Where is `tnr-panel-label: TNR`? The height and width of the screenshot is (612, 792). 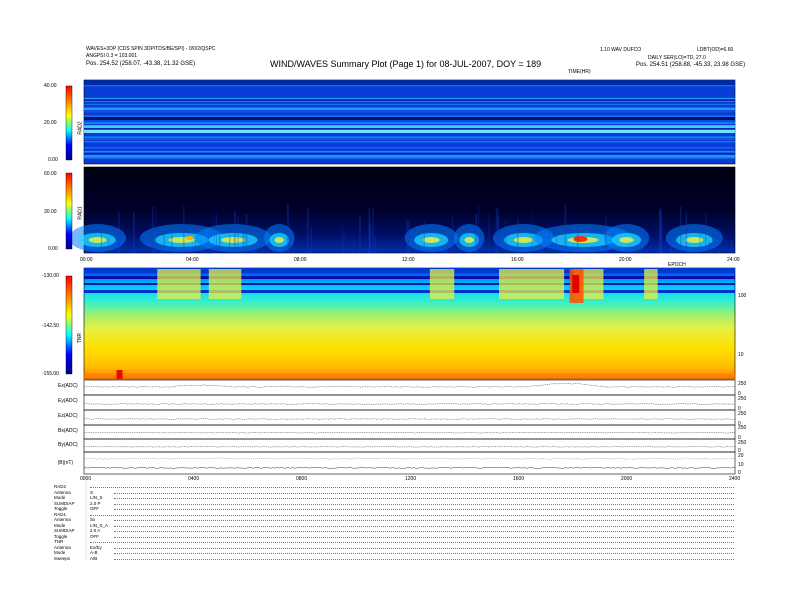
tnr-panel-label: TNR is located at coordinates (80, 338).